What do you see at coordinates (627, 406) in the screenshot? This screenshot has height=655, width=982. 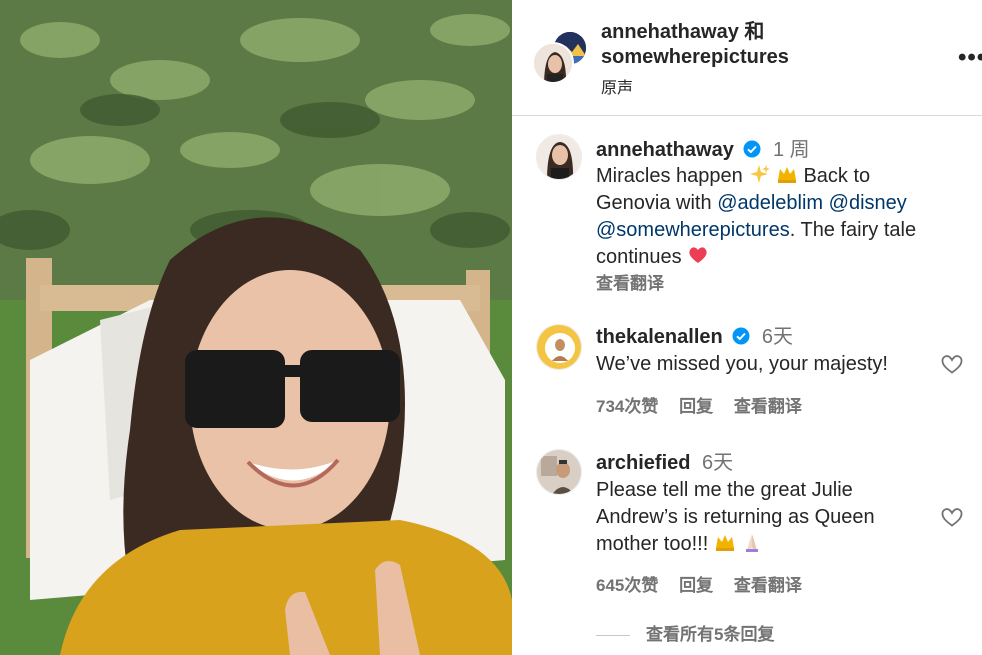 I see `comment-1-likes: 734次赞` at bounding box center [627, 406].